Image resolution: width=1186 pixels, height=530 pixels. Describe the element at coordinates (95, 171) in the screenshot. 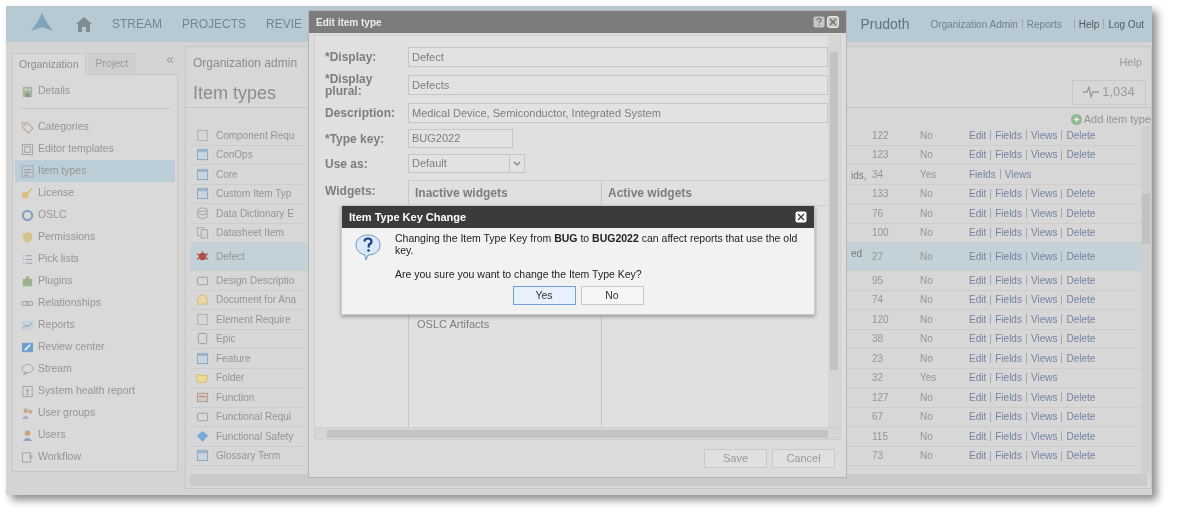

I see `sidebar-item: Item types` at that location.